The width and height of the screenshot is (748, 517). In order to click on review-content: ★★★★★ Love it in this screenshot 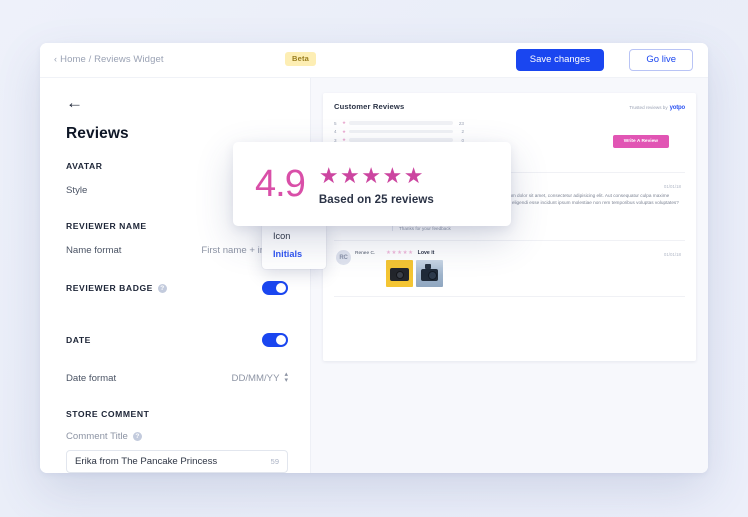, I will do `click(532, 269)`.